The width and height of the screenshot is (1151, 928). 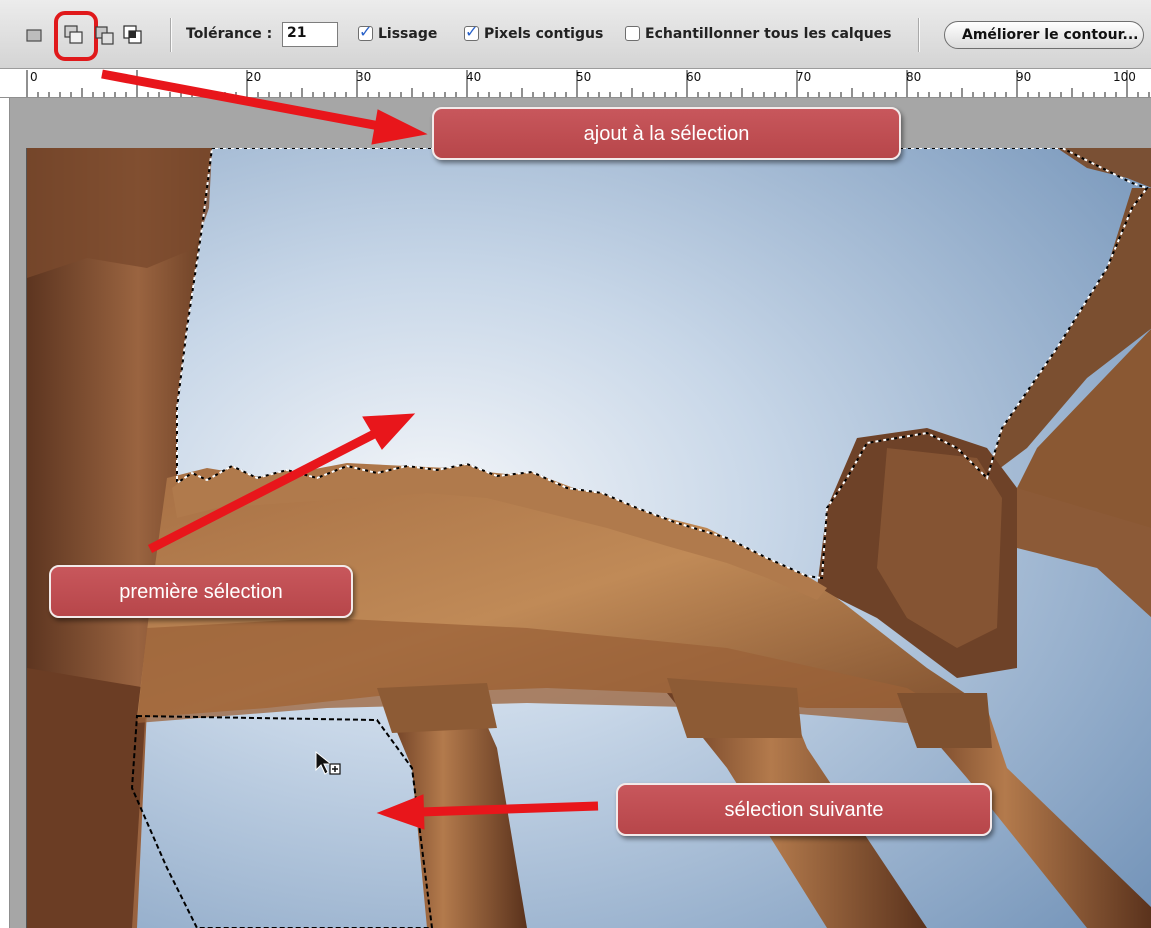 What do you see at coordinates (584, 77) in the screenshot?
I see `ruler-label: 50` at bounding box center [584, 77].